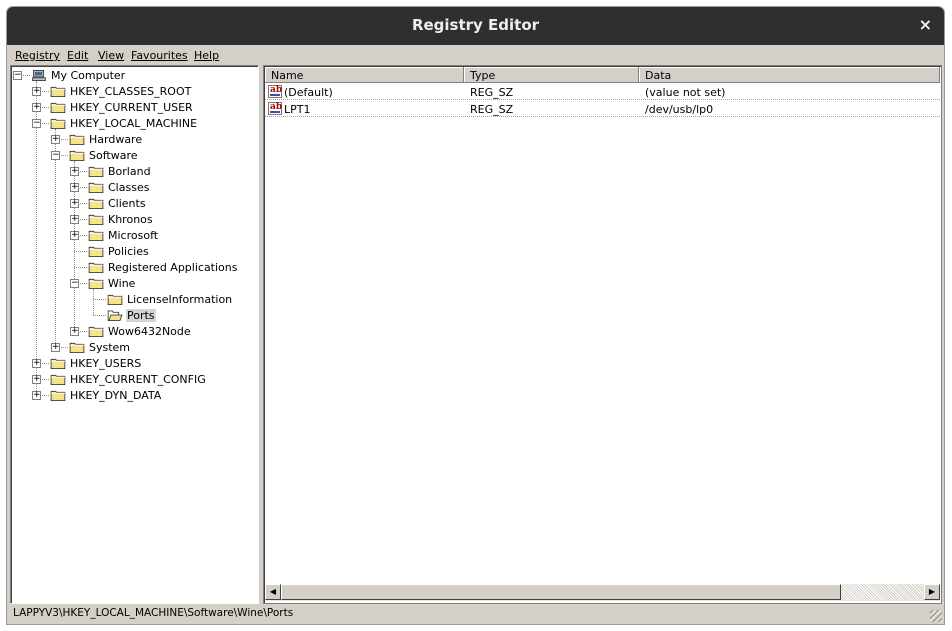 The height and width of the screenshot is (631, 952). What do you see at coordinates (116, 395) in the screenshot?
I see `tree-node-label: HKEY_DYN_DATA` at bounding box center [116, 395].